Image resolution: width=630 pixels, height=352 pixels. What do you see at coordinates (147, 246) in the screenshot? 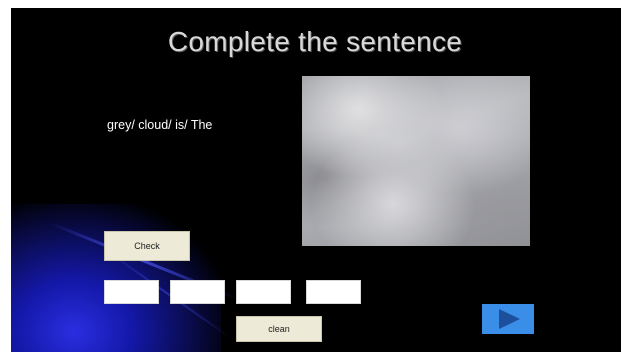
I see `check-button: Check` at bounding box center [147, 246].